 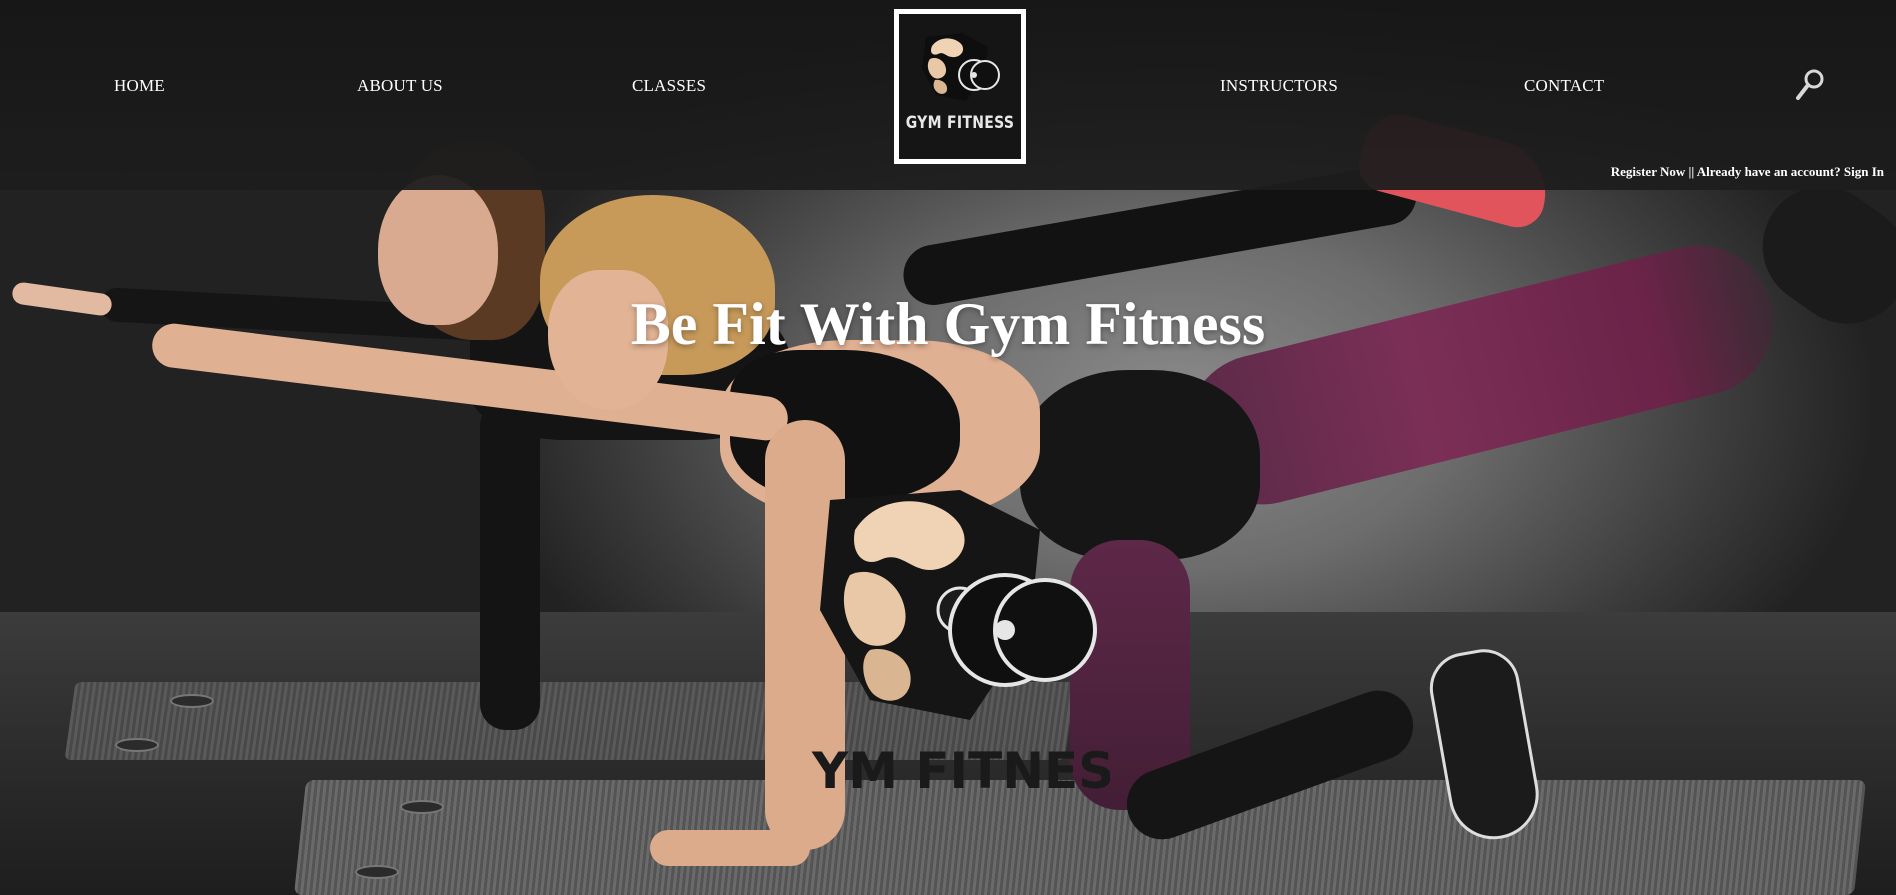 I want to click on nav-contact-link: CONTACT, so click(x=1564, y=86).